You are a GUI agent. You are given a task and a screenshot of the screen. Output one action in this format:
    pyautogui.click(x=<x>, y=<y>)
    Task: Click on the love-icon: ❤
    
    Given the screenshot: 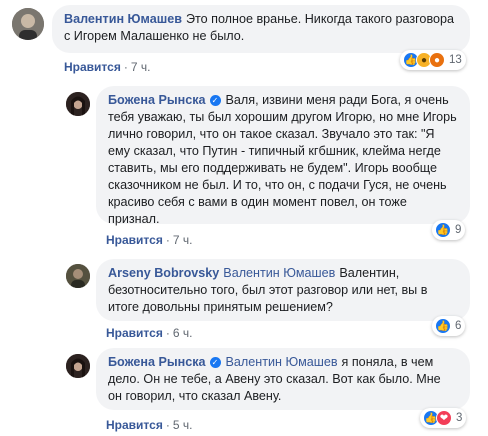 What is the action you would take?
    pyautogui.click(x=444, y=418)
    